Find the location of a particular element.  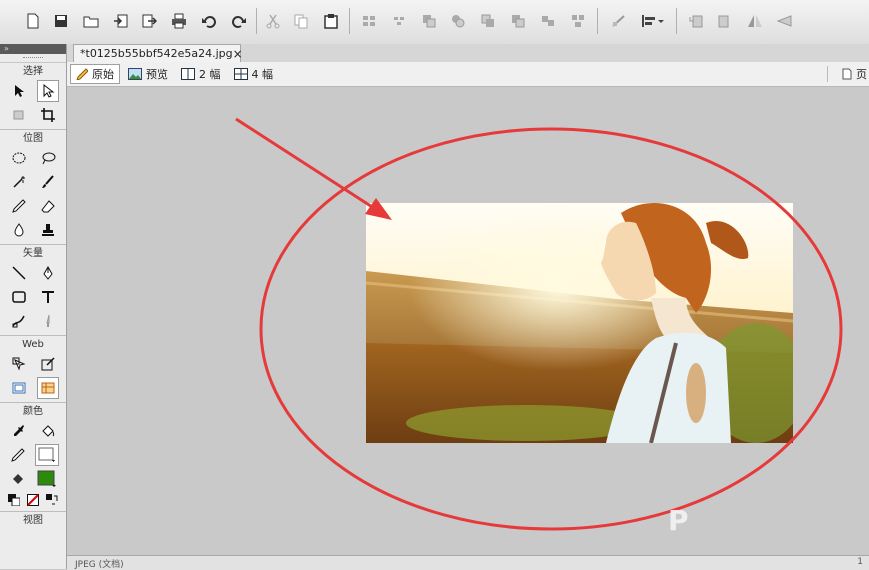

document-tab: *t0125b55bbf542e5a24.jpg × is located at coordinates (158, 53).